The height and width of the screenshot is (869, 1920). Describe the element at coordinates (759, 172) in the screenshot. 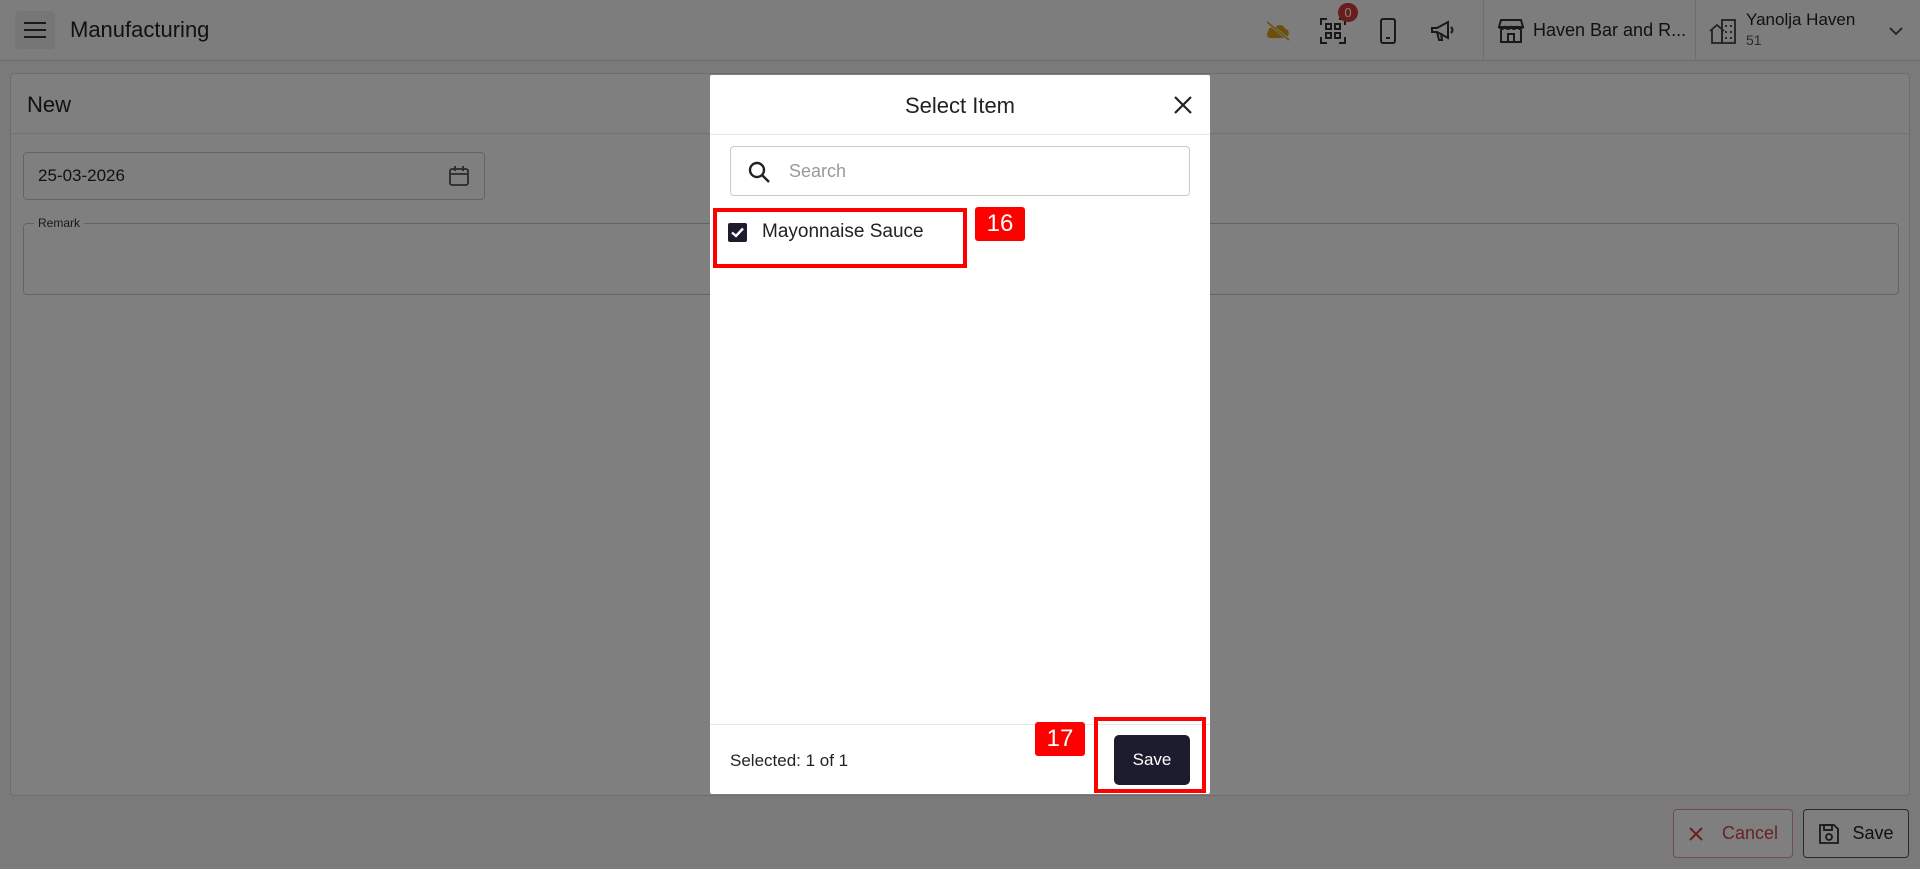

I see `search-icon` at that location.